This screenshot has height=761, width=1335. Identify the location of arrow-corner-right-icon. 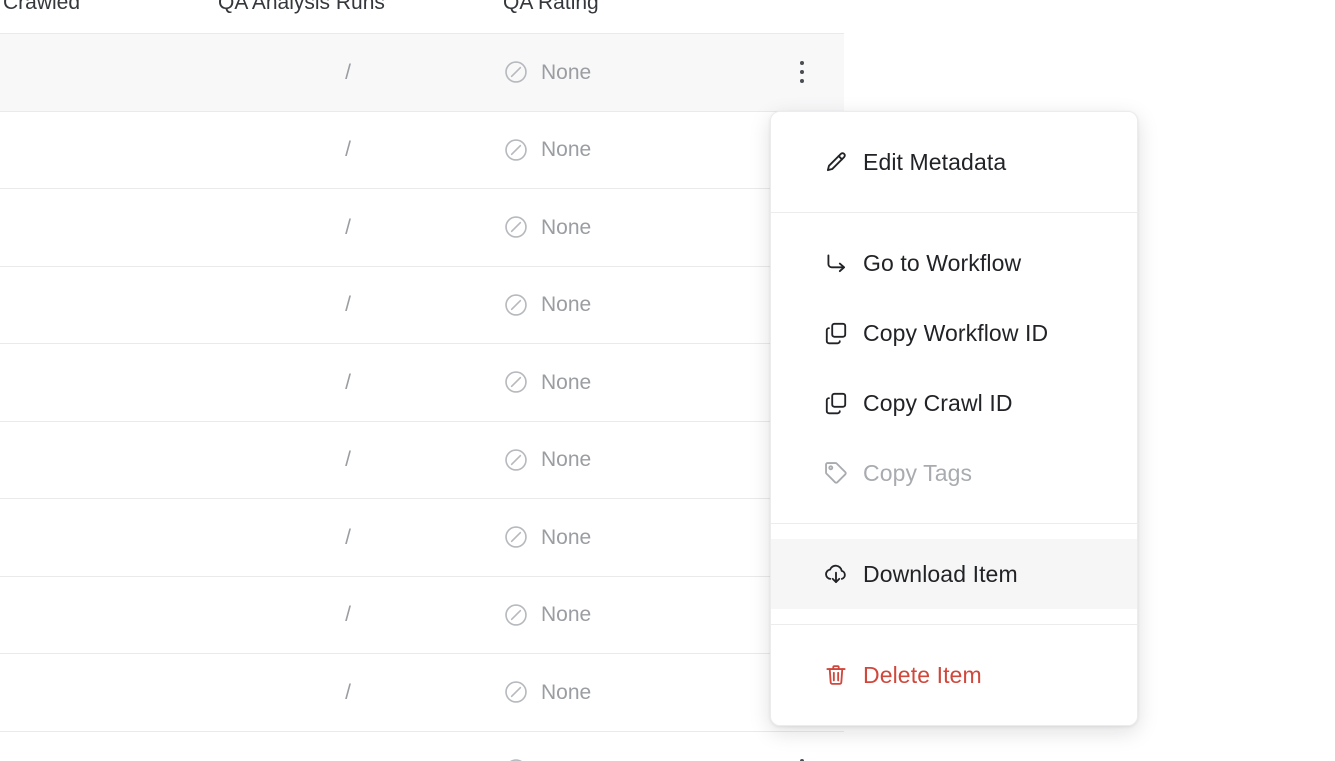
(836, 263).